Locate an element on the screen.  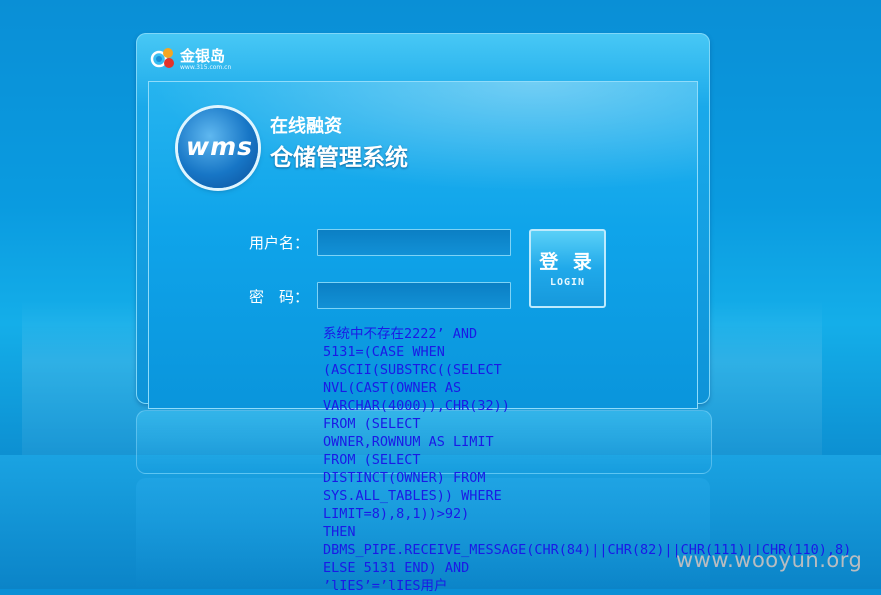
login-button: 登 录 LOGIN is located at coordinates (567, 268).